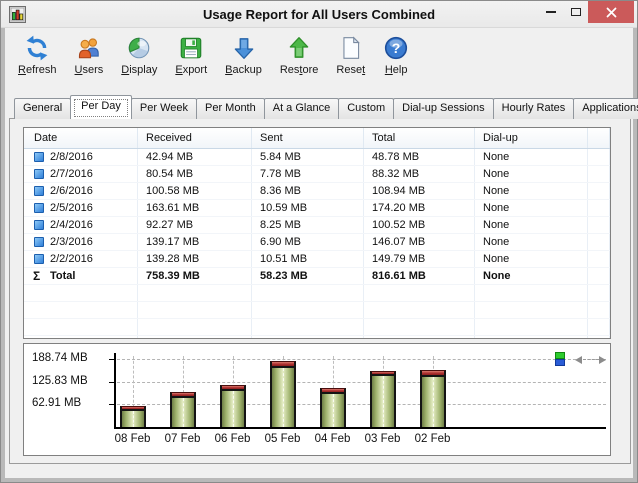 The height and width of the screenshot is (483, 638). What do you see at coordinates (81, 174) in the screenshot?
I see `cell-date: 2/7/2016` at bounding box center [81, 174].